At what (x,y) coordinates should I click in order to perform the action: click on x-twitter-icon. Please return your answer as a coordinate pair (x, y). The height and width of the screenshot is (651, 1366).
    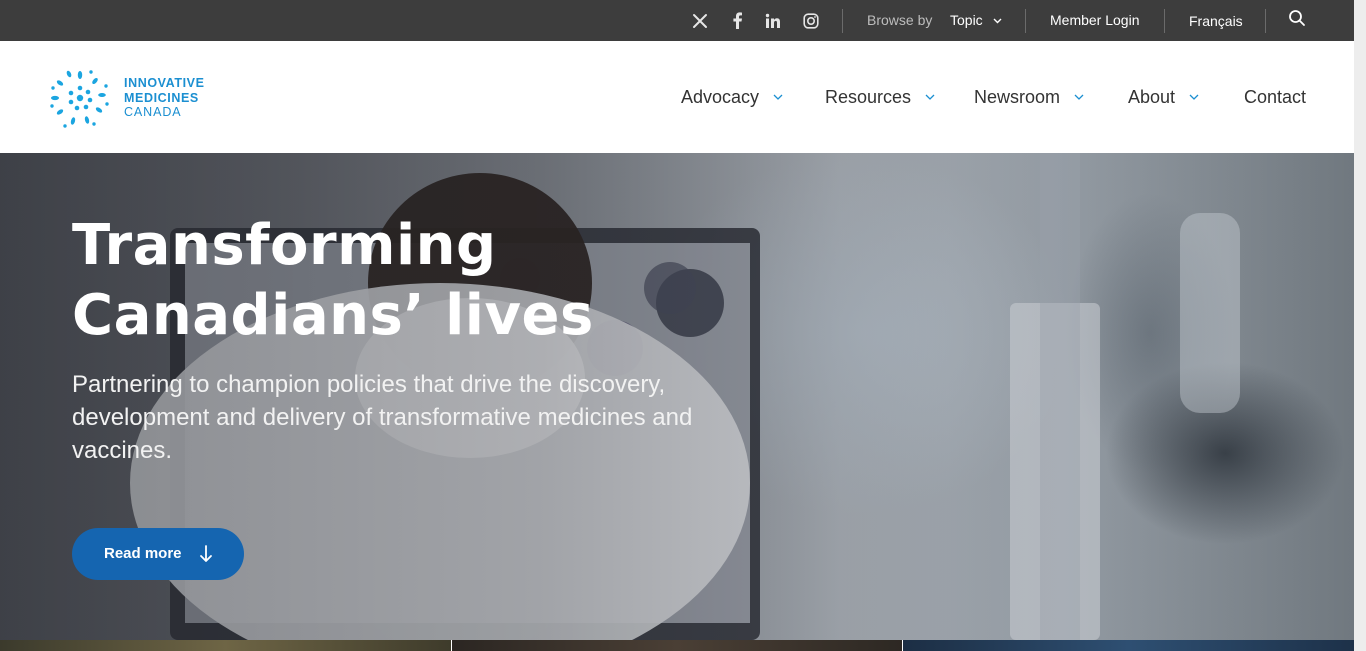
    Looking at the image, I should click on (700, 20).